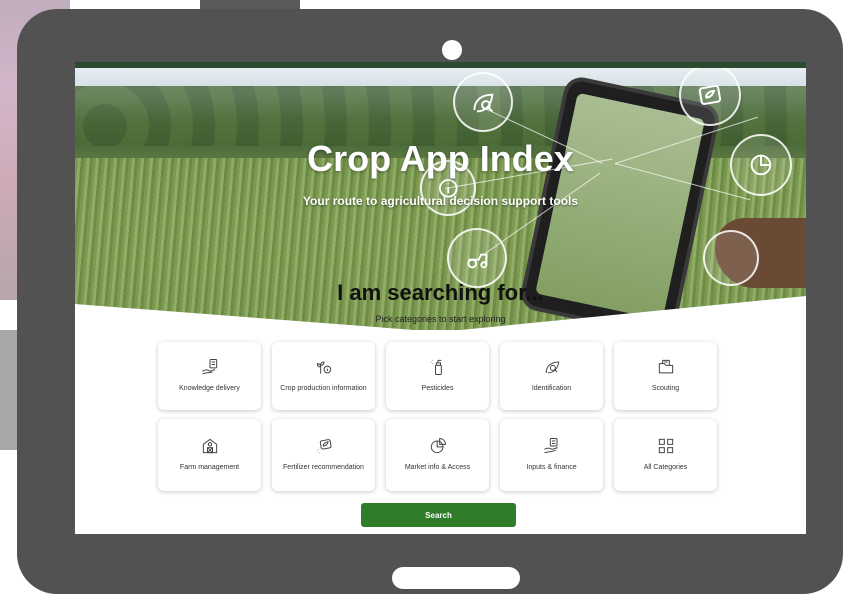  What do you see at coordinates (665, 455) in the screenshot?
I see `category-card-all-categories: All Categories` at bounding box center [665, 455].